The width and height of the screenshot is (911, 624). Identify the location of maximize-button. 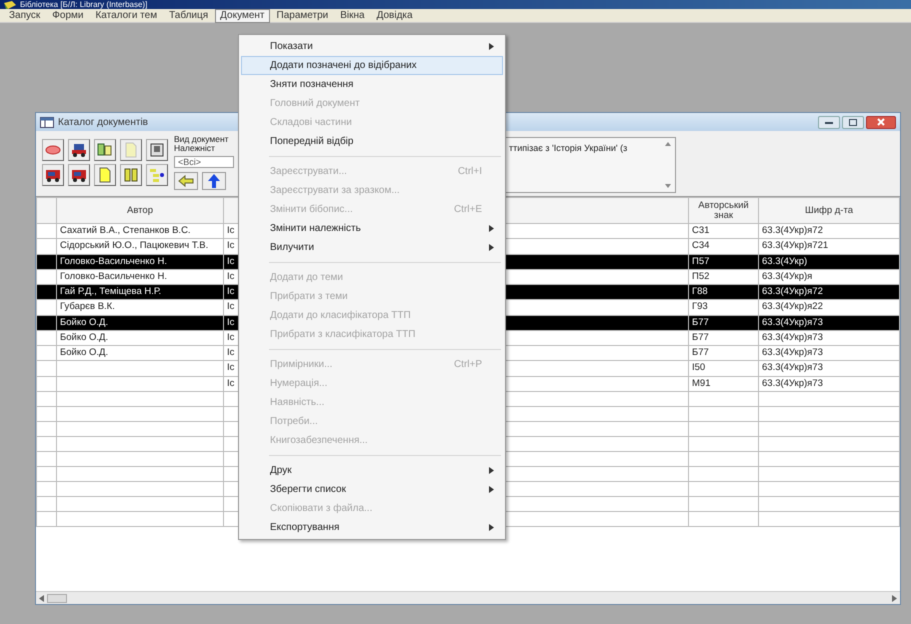
(853, 122).